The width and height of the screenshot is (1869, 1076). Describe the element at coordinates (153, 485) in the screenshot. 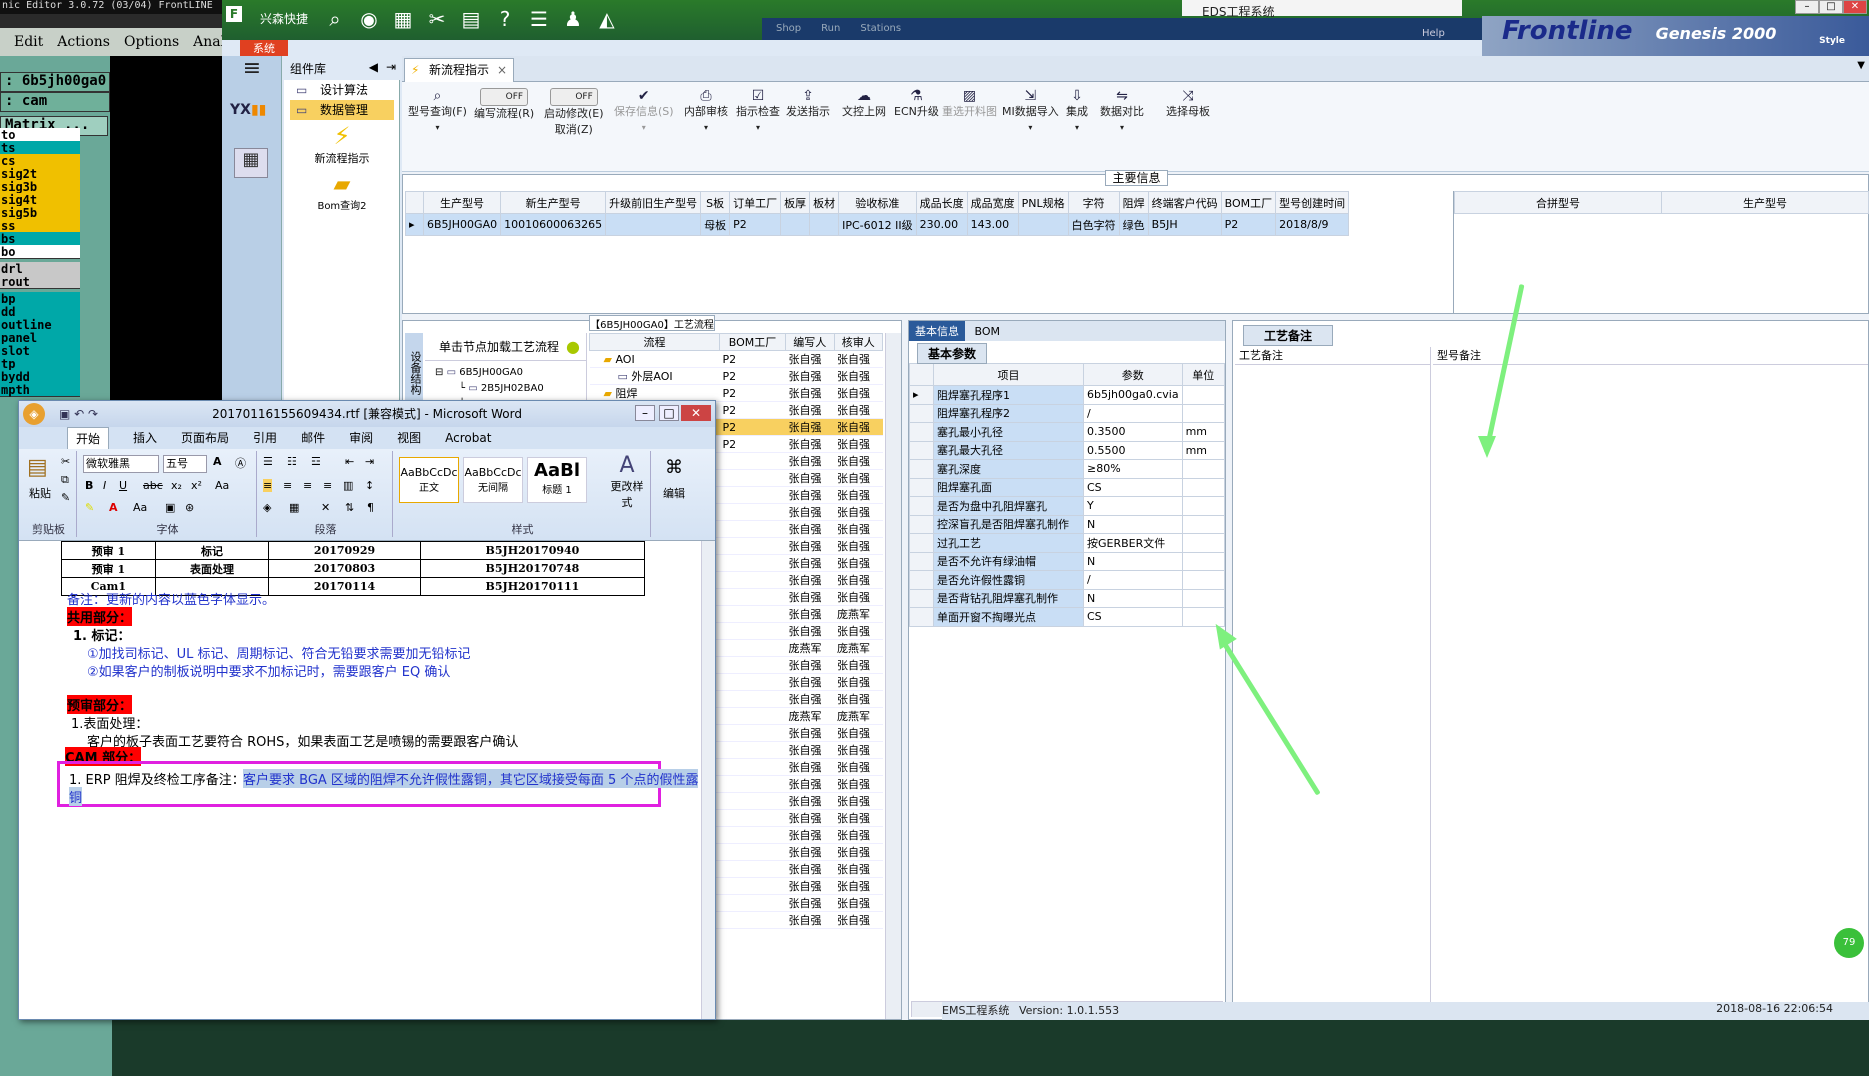

I see `strikethrough-icon: abc` at that location.